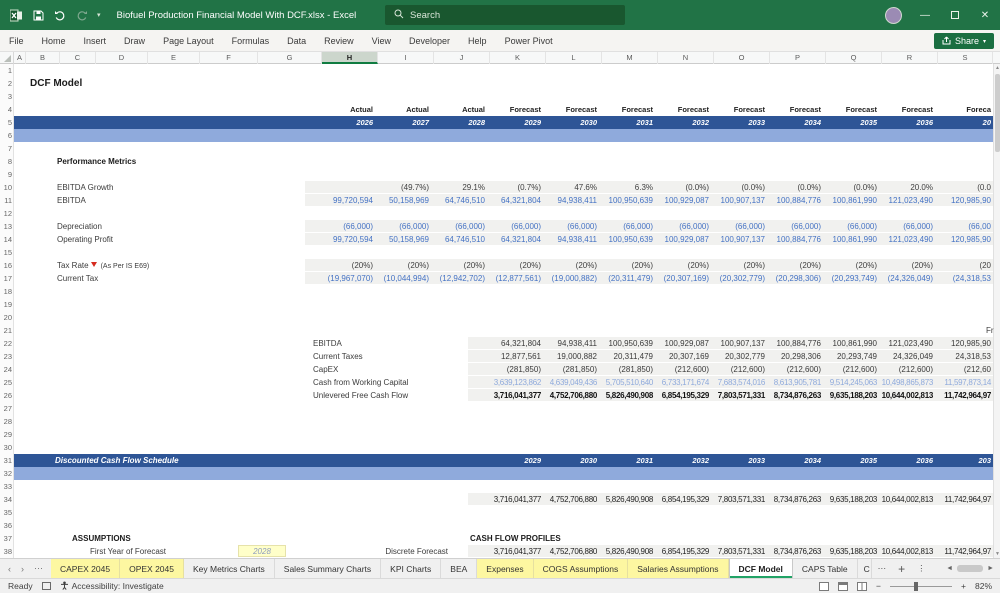 This screenshot has width=1000, height=593. I want to click on ribbon-tab-draw: Draw, so click(134, 41).